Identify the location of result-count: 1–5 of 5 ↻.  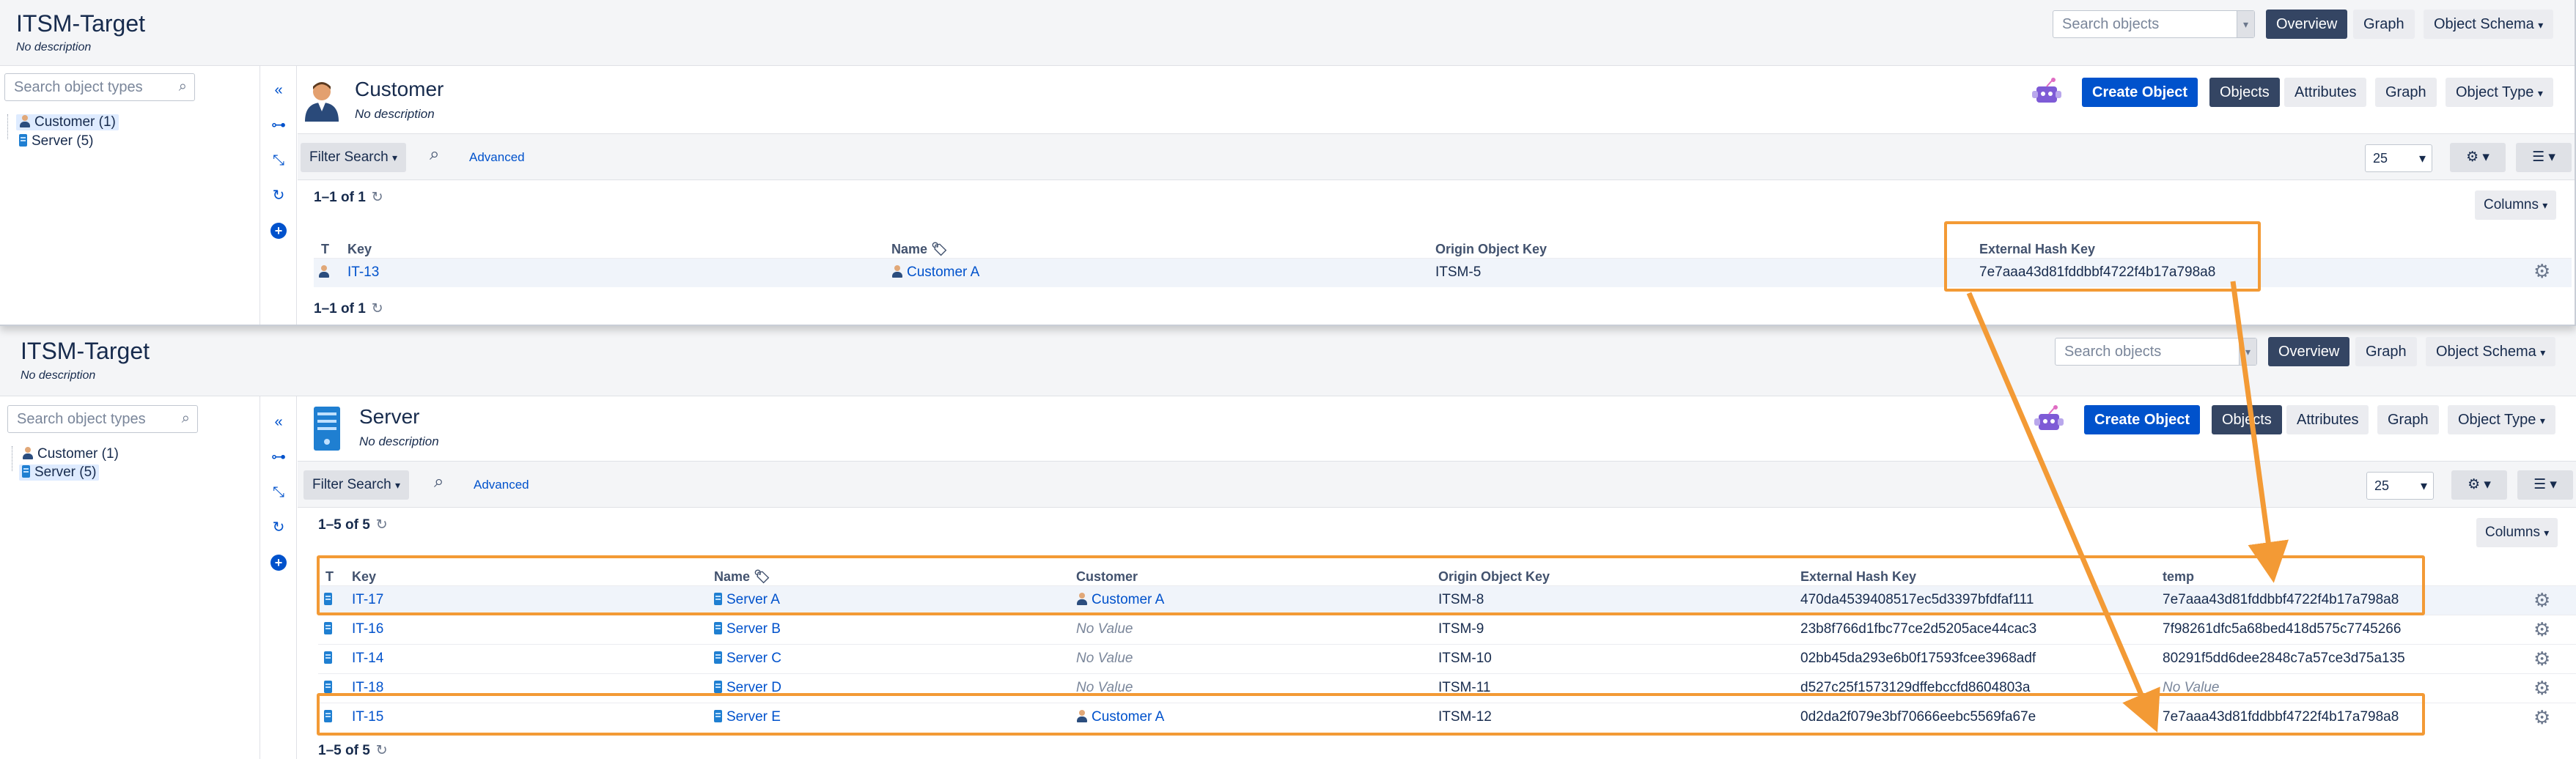
(353, 525).